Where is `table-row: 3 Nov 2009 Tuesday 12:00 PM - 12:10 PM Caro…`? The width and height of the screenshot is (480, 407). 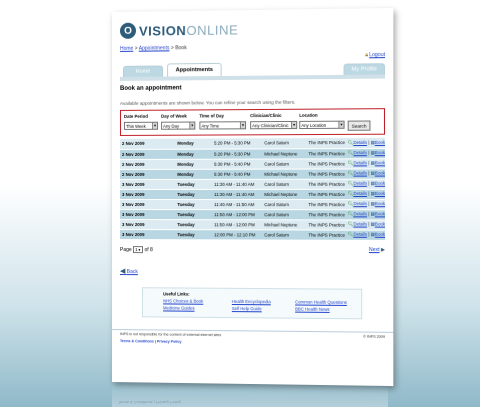 table-row: 3 Nov 2009 Tuesday 12:00 PM - 12:10 PM Caro… is located at coordinates (252, 234).